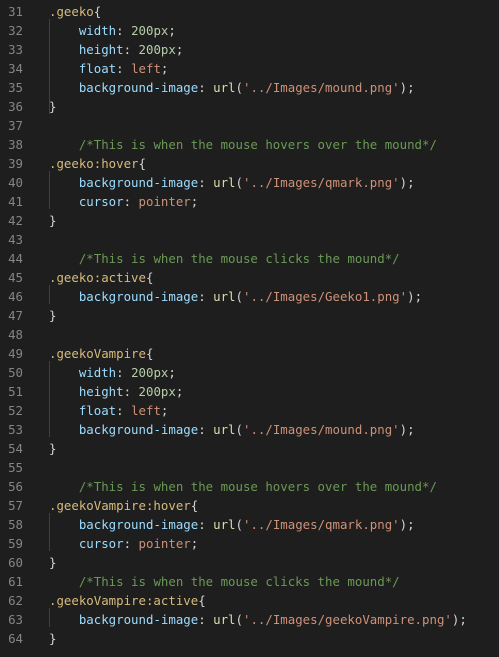 This screenshot has width=499, height=657. I want to click on code-line: 33 height: 200px;, so click(249, 49).